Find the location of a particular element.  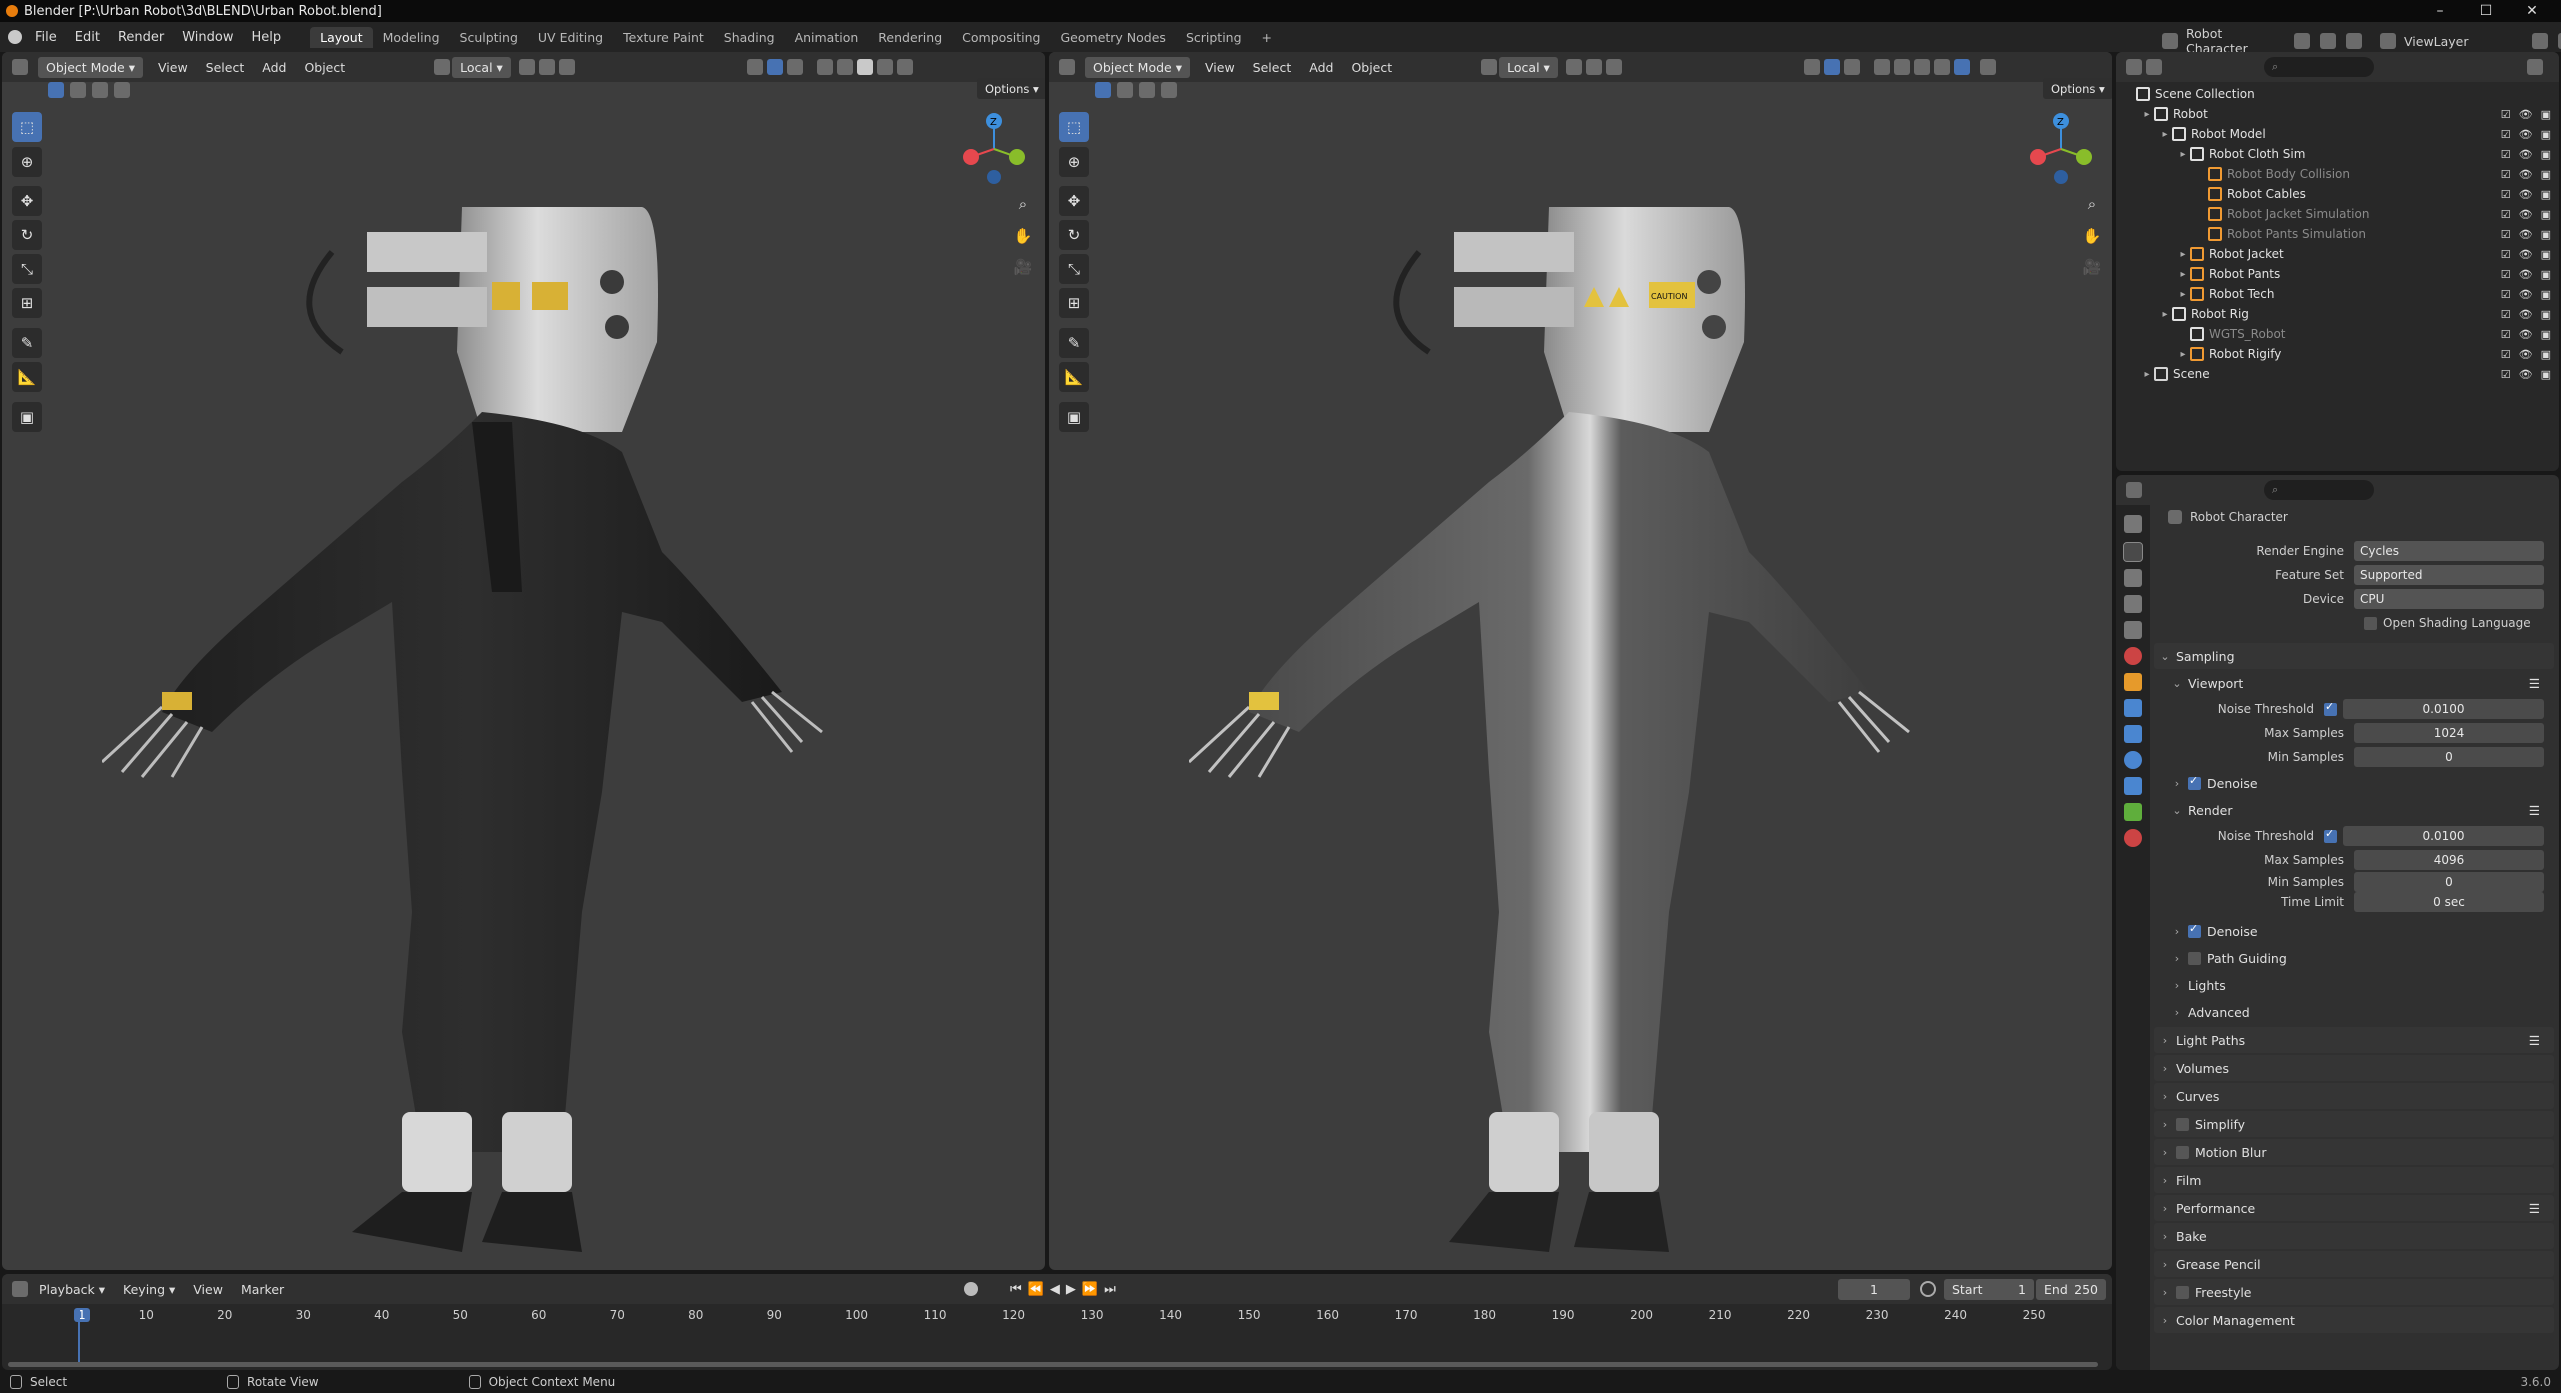

menu-playback: Playback ▾ is located at coordinates (72, 1289).